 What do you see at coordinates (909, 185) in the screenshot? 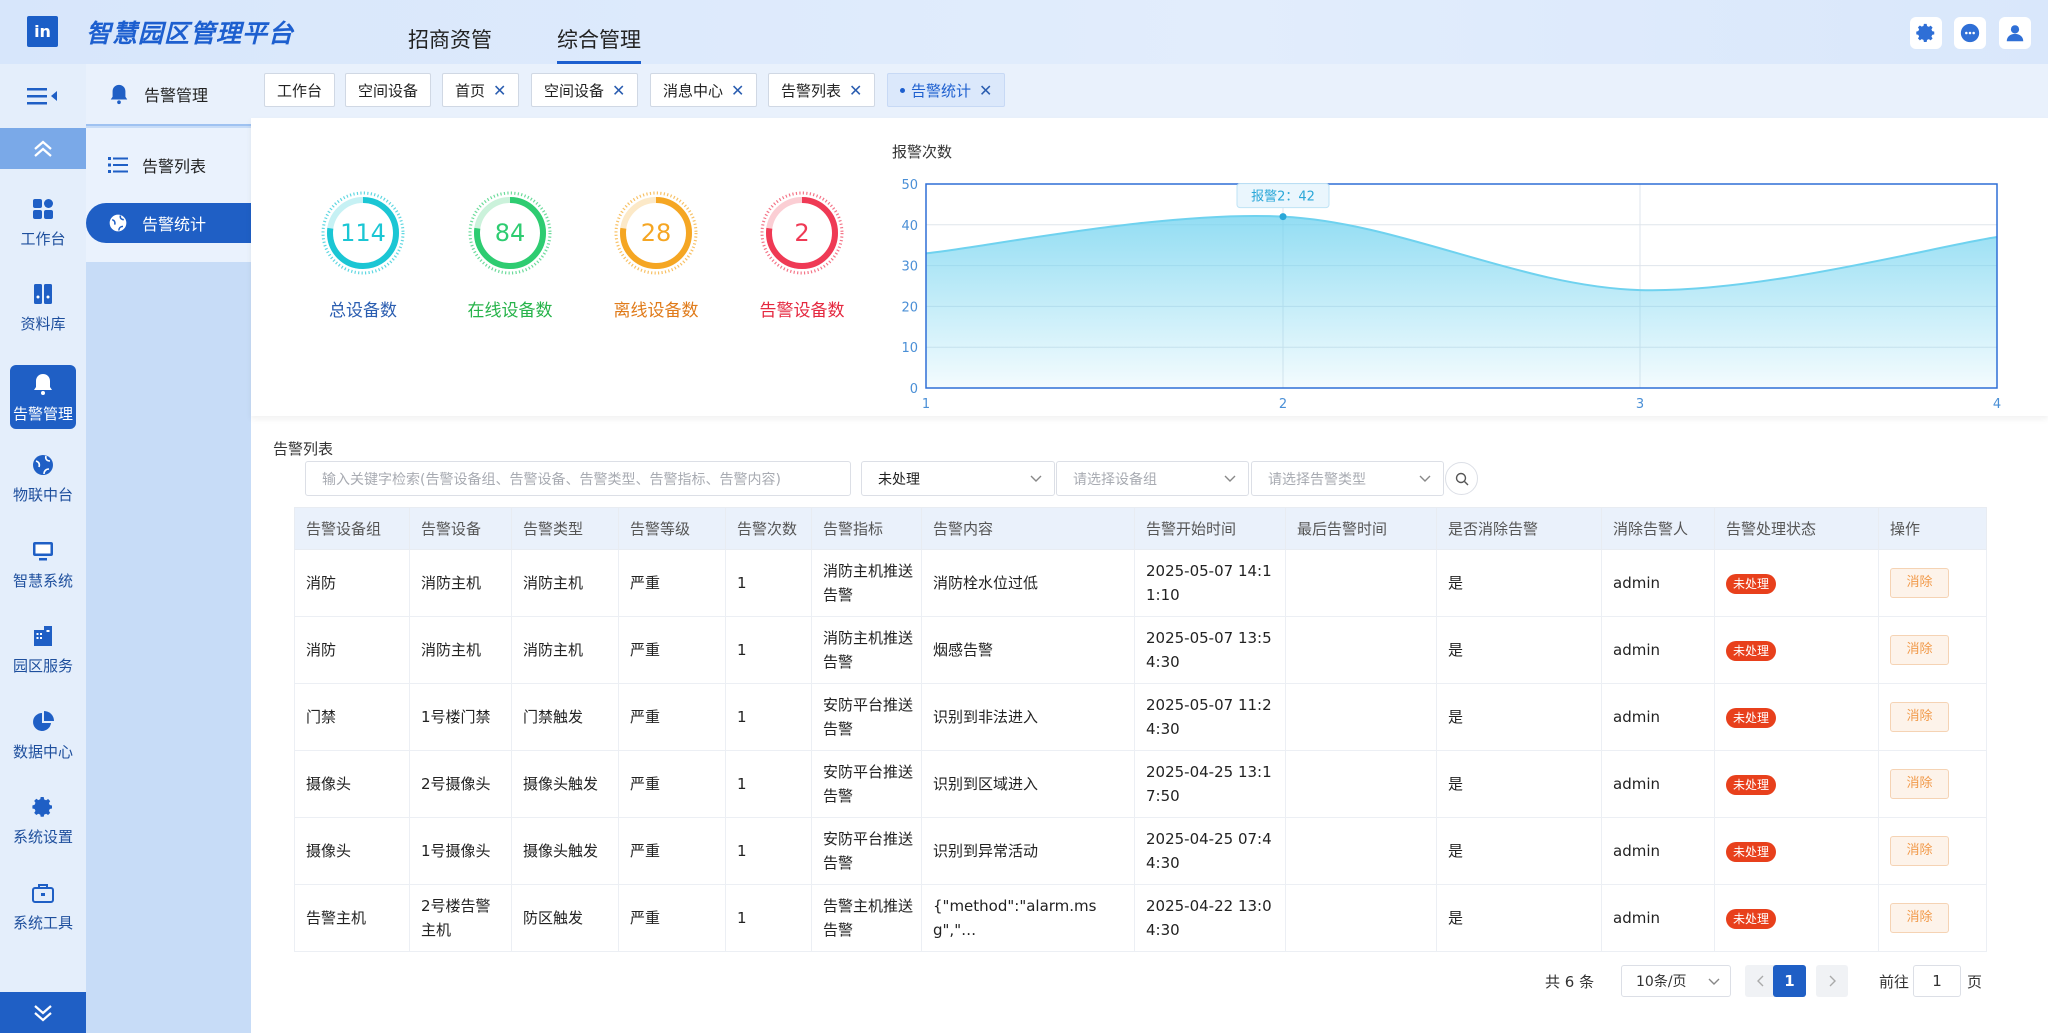
I see `y-tick-label: 50` at bounding box center [909, 185].